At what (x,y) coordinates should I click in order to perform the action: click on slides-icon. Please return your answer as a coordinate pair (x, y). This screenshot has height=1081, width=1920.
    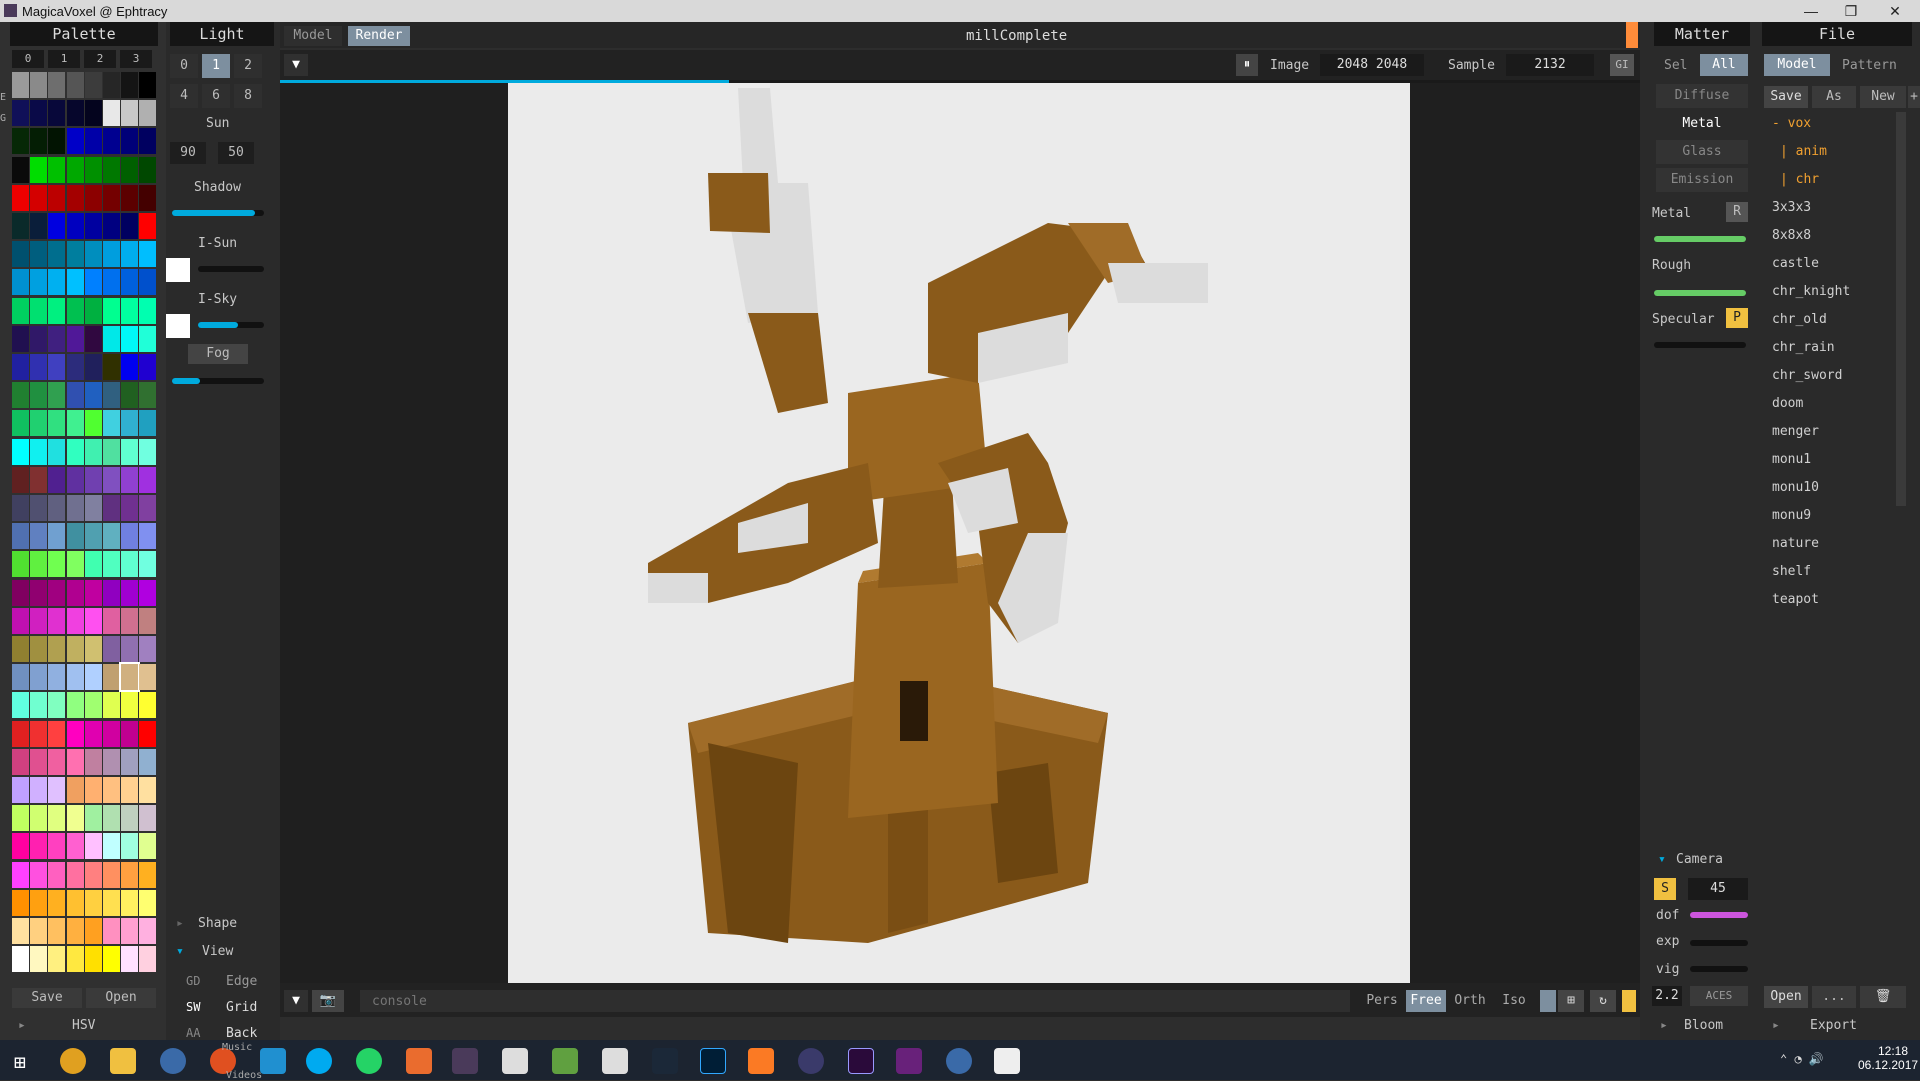
    Looking at the image, I should click on (419, 1061).